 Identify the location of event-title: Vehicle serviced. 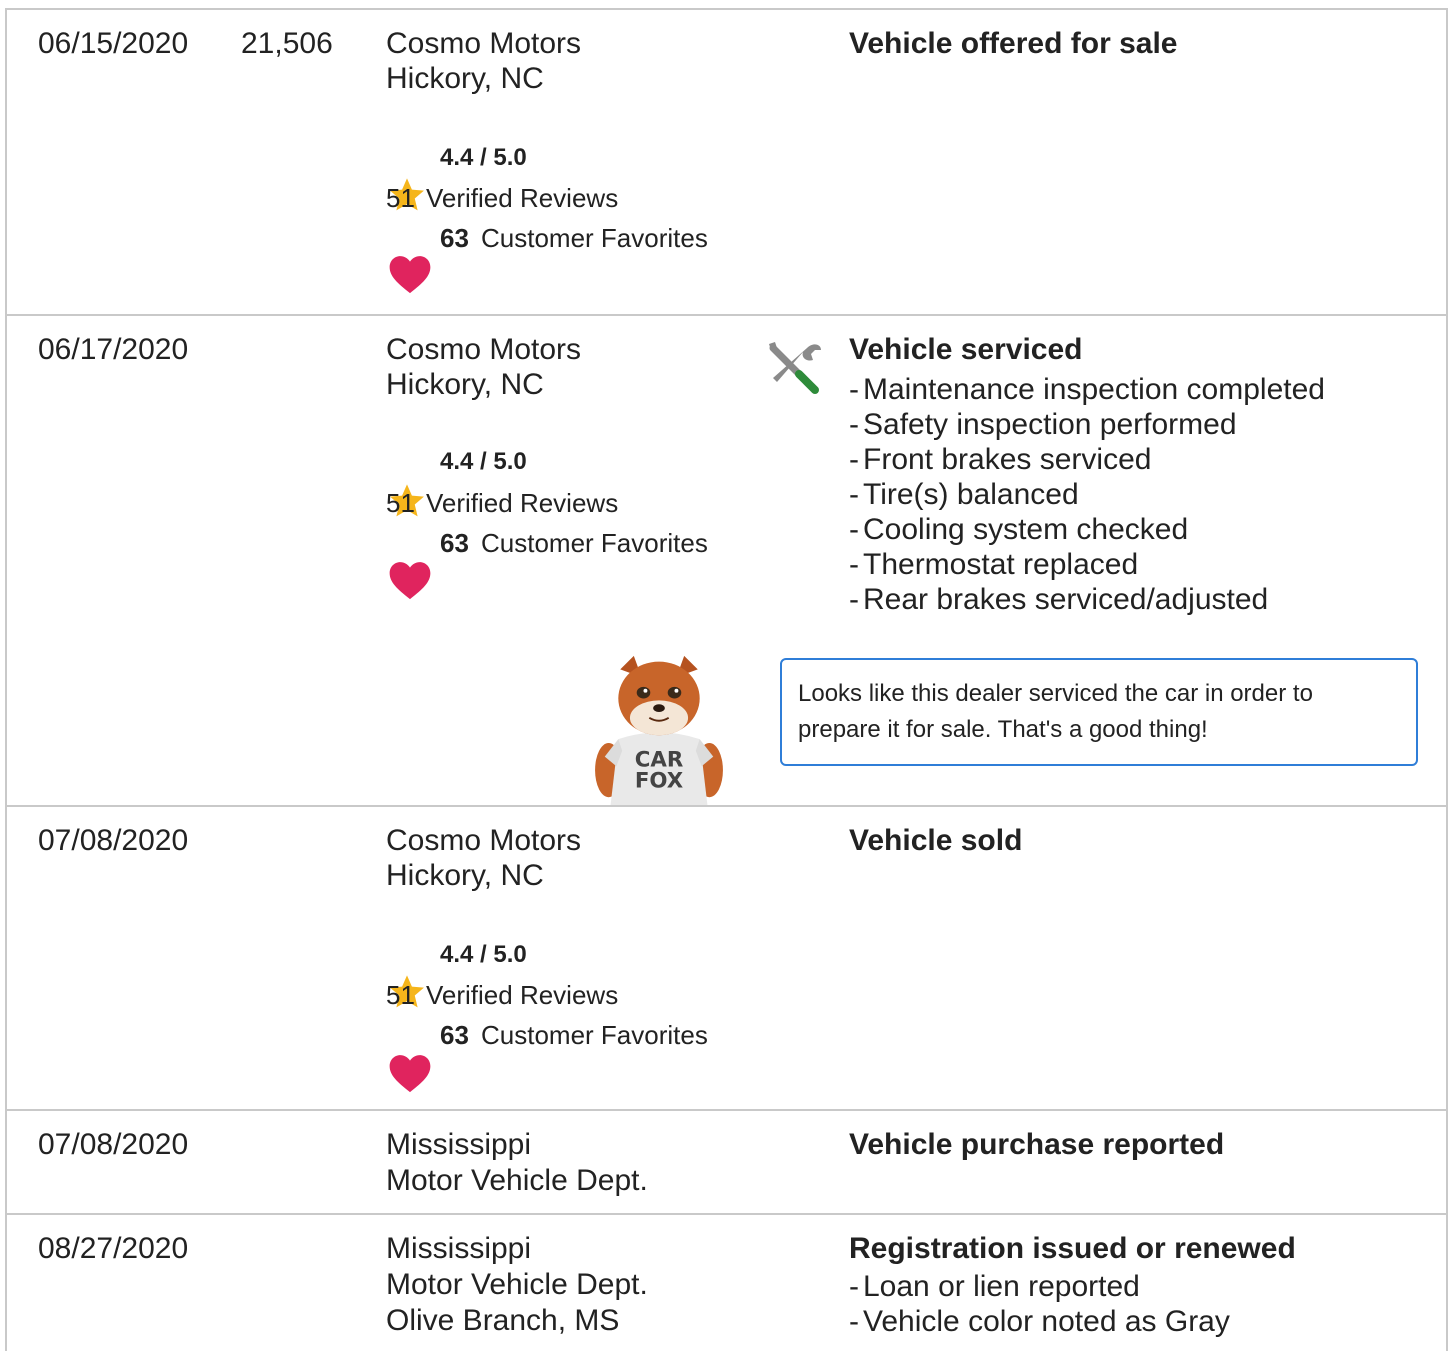
(966, 349).